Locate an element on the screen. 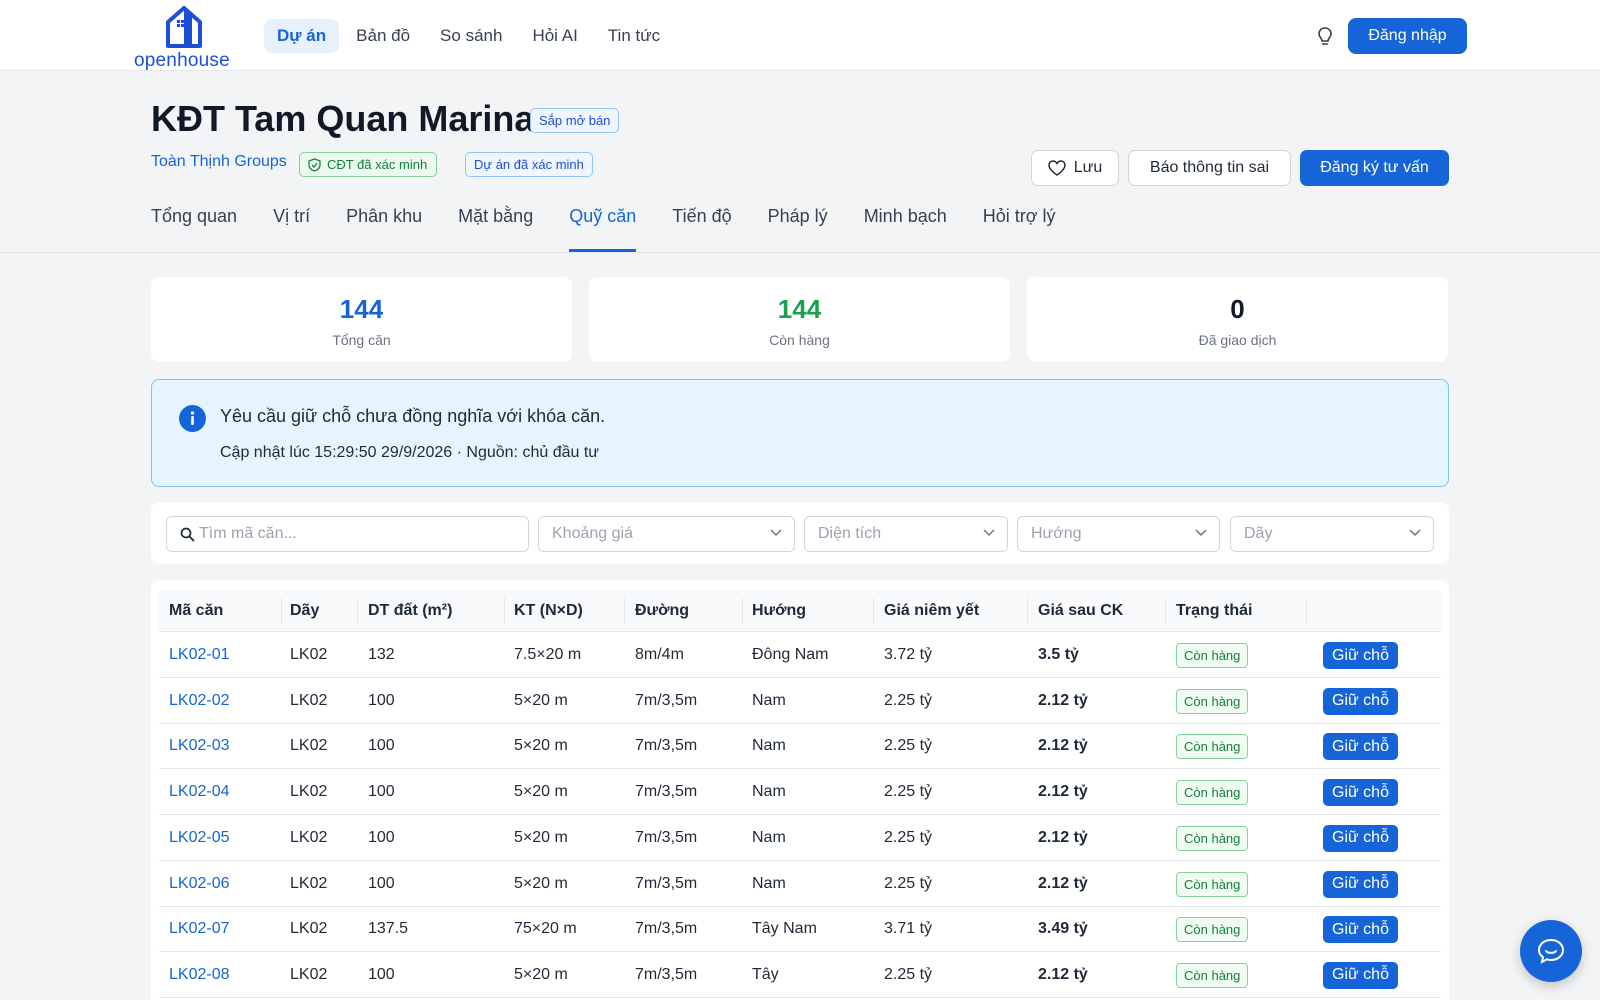  col-row: Dãy is located at coordinates (304, 611).